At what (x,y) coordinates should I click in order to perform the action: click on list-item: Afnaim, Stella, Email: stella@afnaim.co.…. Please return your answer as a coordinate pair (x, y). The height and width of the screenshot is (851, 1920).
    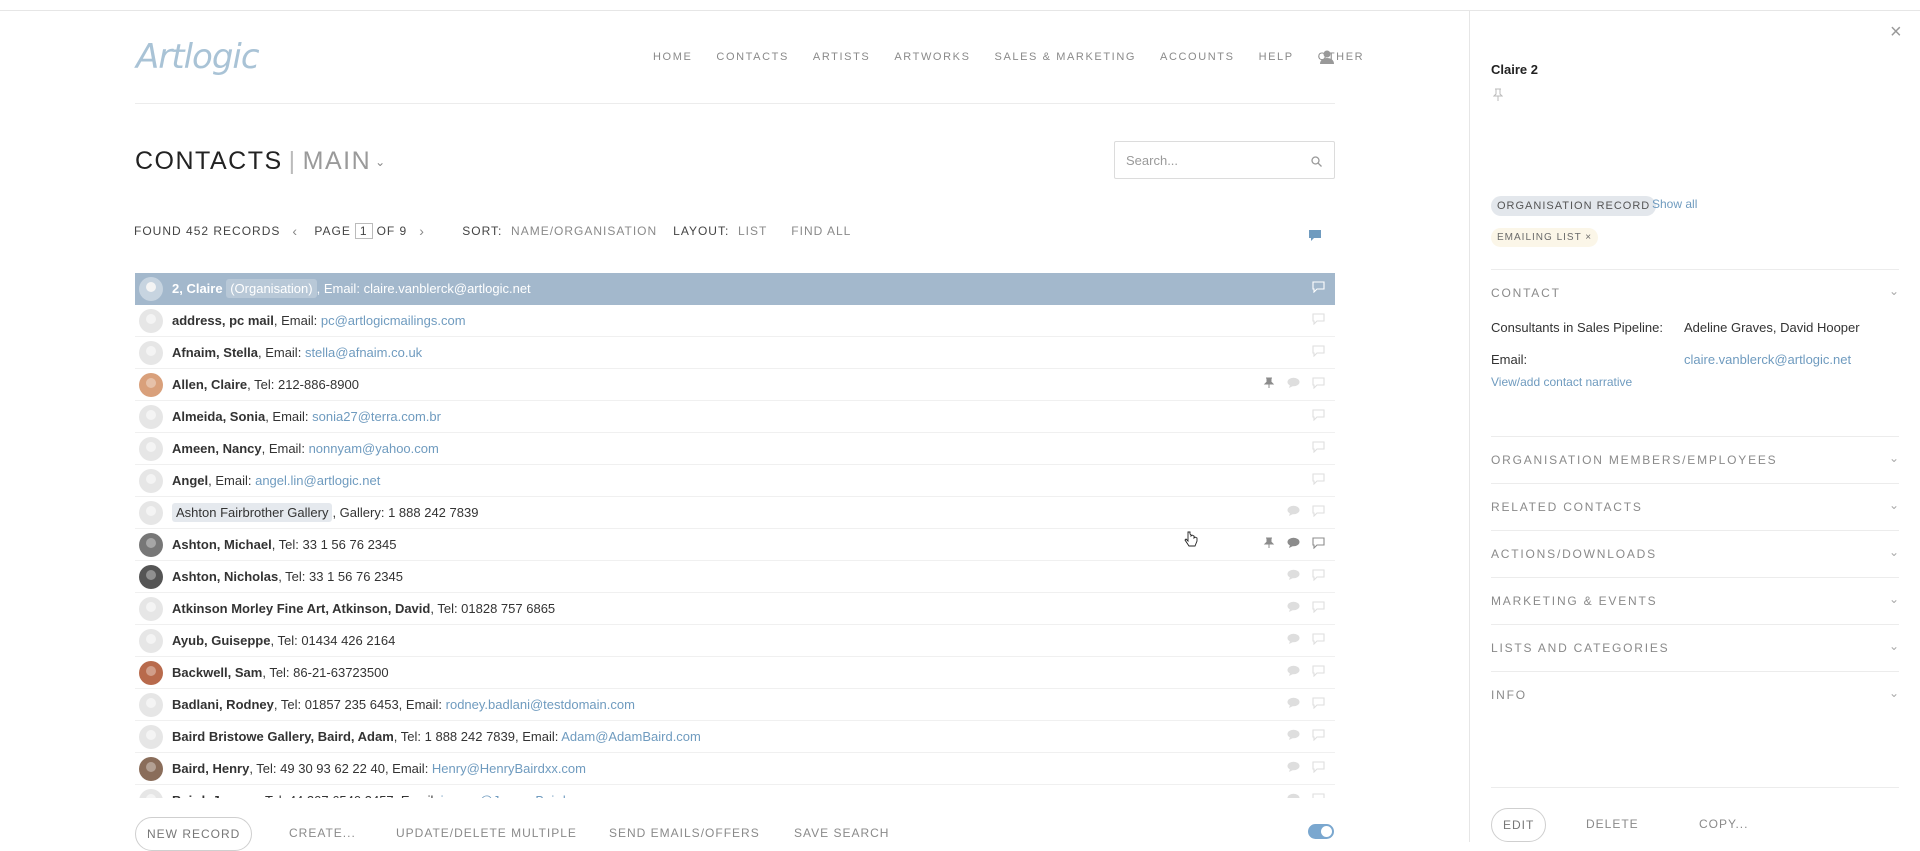
    Looking at the image, I should click on (735, 353).